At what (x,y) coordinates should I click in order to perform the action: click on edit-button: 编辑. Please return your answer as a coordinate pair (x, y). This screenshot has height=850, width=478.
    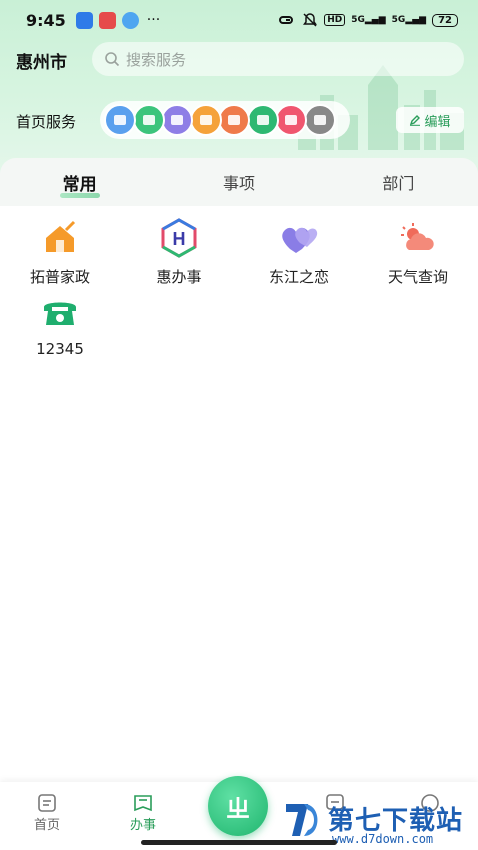
    Looking at the image, I should click on (430, 120).